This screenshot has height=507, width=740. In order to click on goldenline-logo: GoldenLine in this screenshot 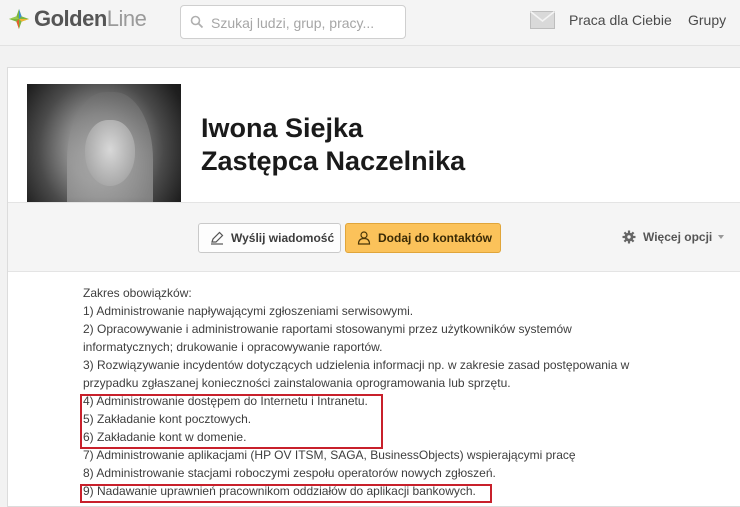, I will do `click(77, 18)`.